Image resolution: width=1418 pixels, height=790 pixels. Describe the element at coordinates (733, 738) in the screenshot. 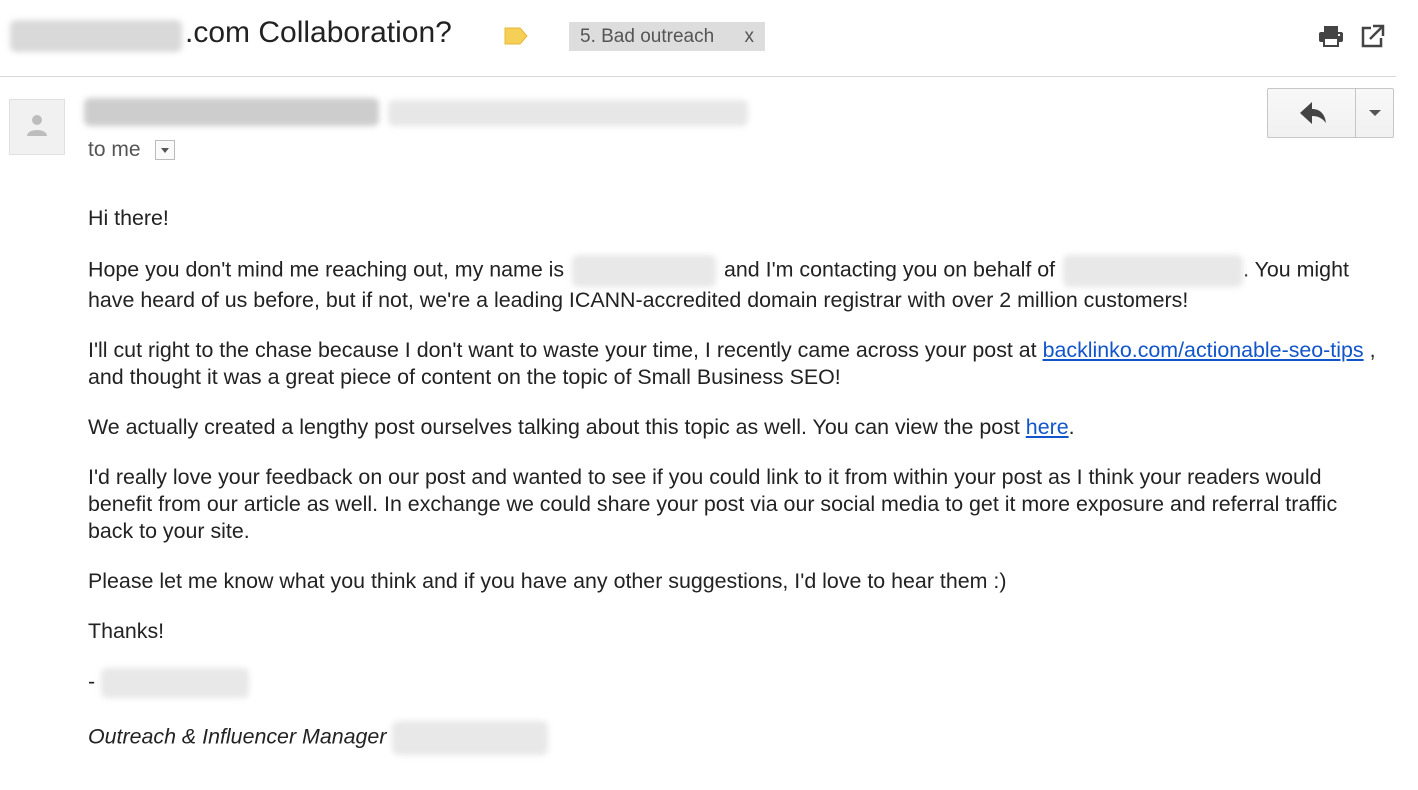

I see `signature-title-line: Outreach & Influencer Manager` at that location.